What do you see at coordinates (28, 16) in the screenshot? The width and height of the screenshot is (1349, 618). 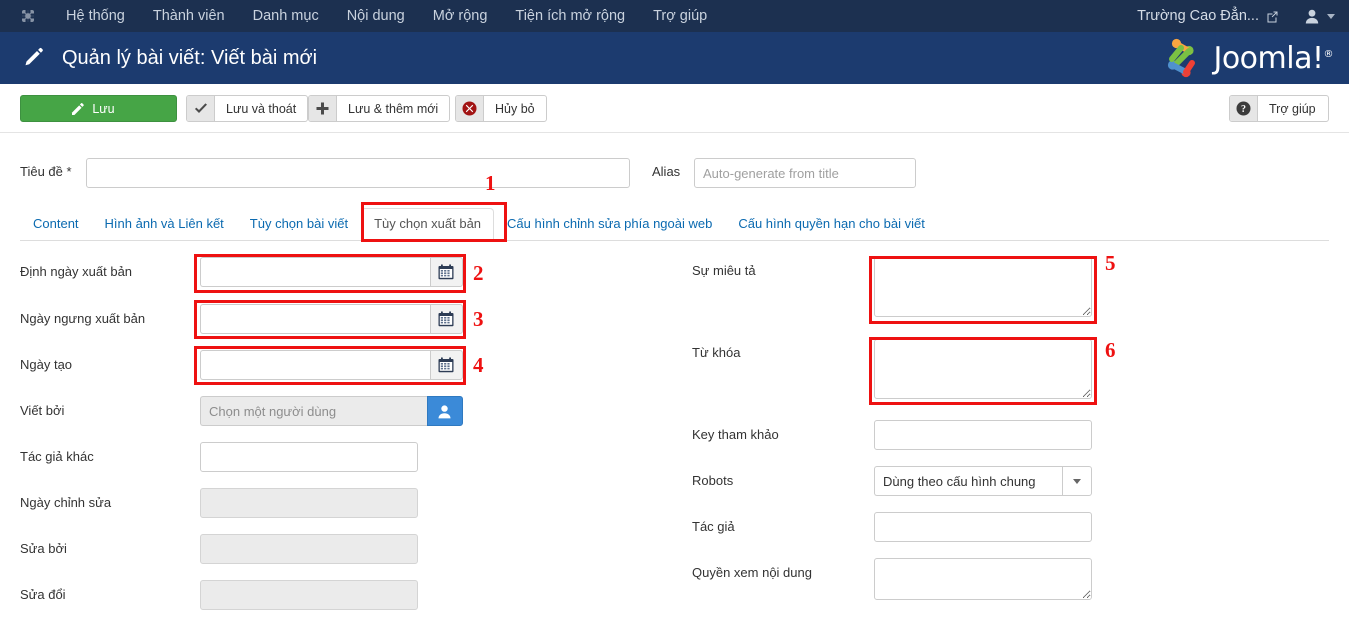 I see `joomla-logo-icon` at bounding box center [28, 16].